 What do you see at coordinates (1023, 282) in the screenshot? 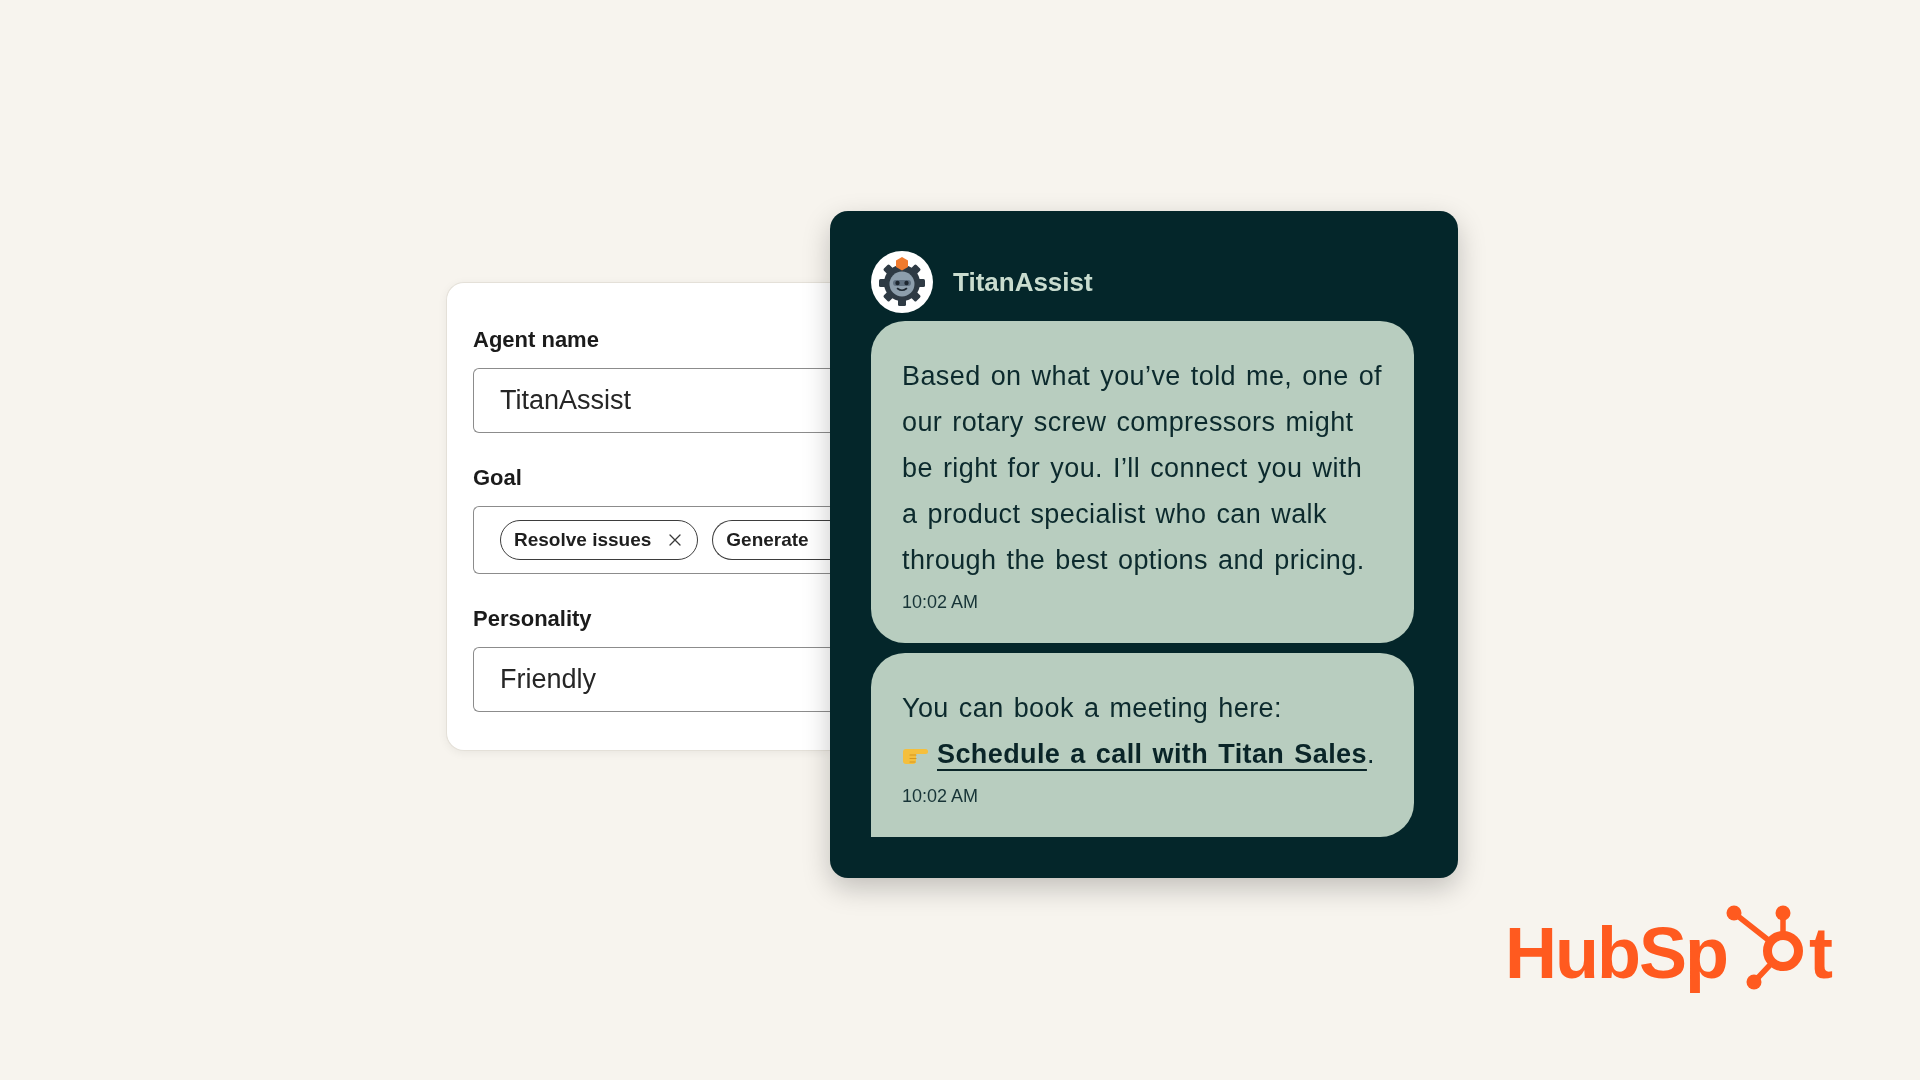
I see `agent-name: TitanAssist` at bounding box center [1023, 282].